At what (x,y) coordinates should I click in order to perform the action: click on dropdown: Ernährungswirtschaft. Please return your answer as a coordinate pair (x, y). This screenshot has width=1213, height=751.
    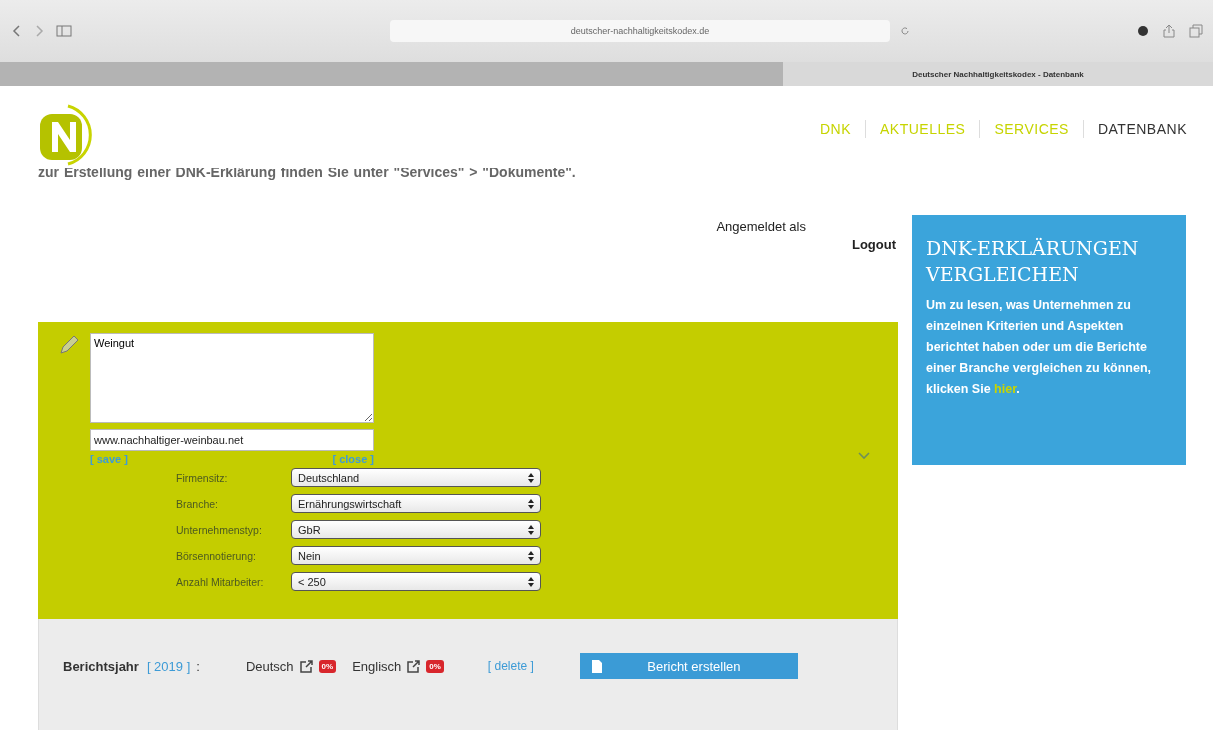
    Looking at the image, I should click on (416, 503).